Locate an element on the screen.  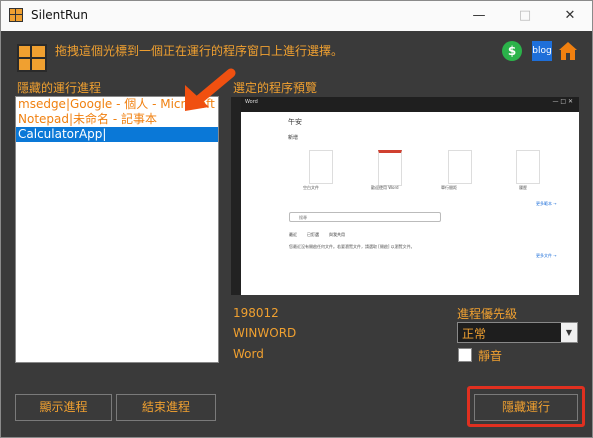
show-process-button: 顯示進程 is located at coordinates (63, 407).